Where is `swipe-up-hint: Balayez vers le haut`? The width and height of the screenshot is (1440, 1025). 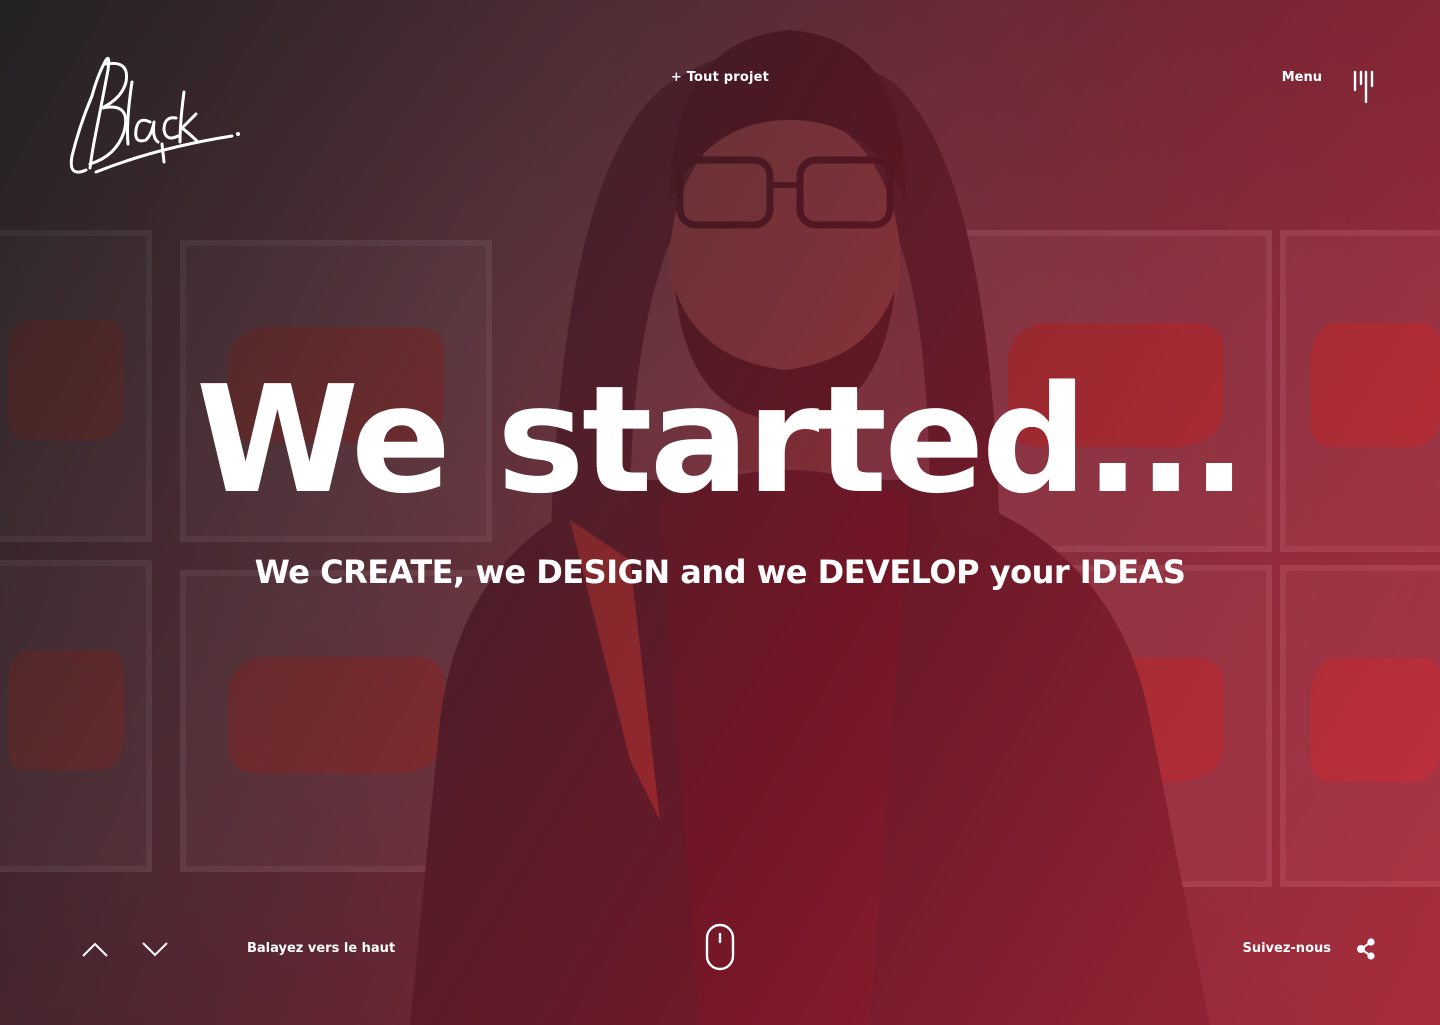 swipe-up-hint: Balayez vers le haut is located at coordinates (321, 948).